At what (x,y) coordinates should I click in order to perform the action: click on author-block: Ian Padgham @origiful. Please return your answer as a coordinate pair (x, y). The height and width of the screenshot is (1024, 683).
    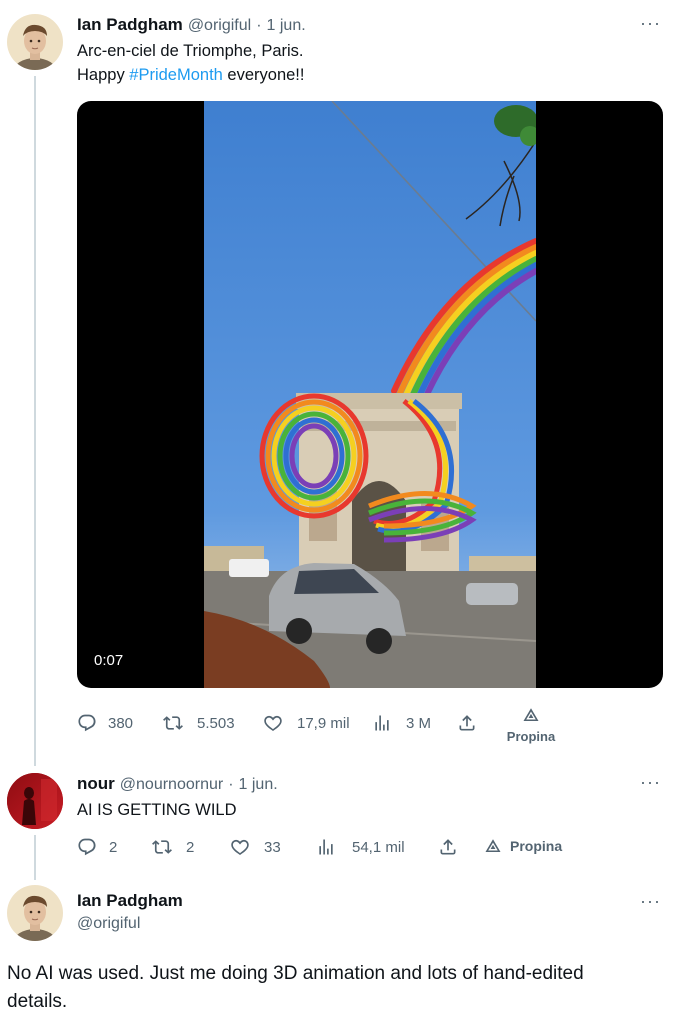
    Looking at the image, I should click on (130, 912).